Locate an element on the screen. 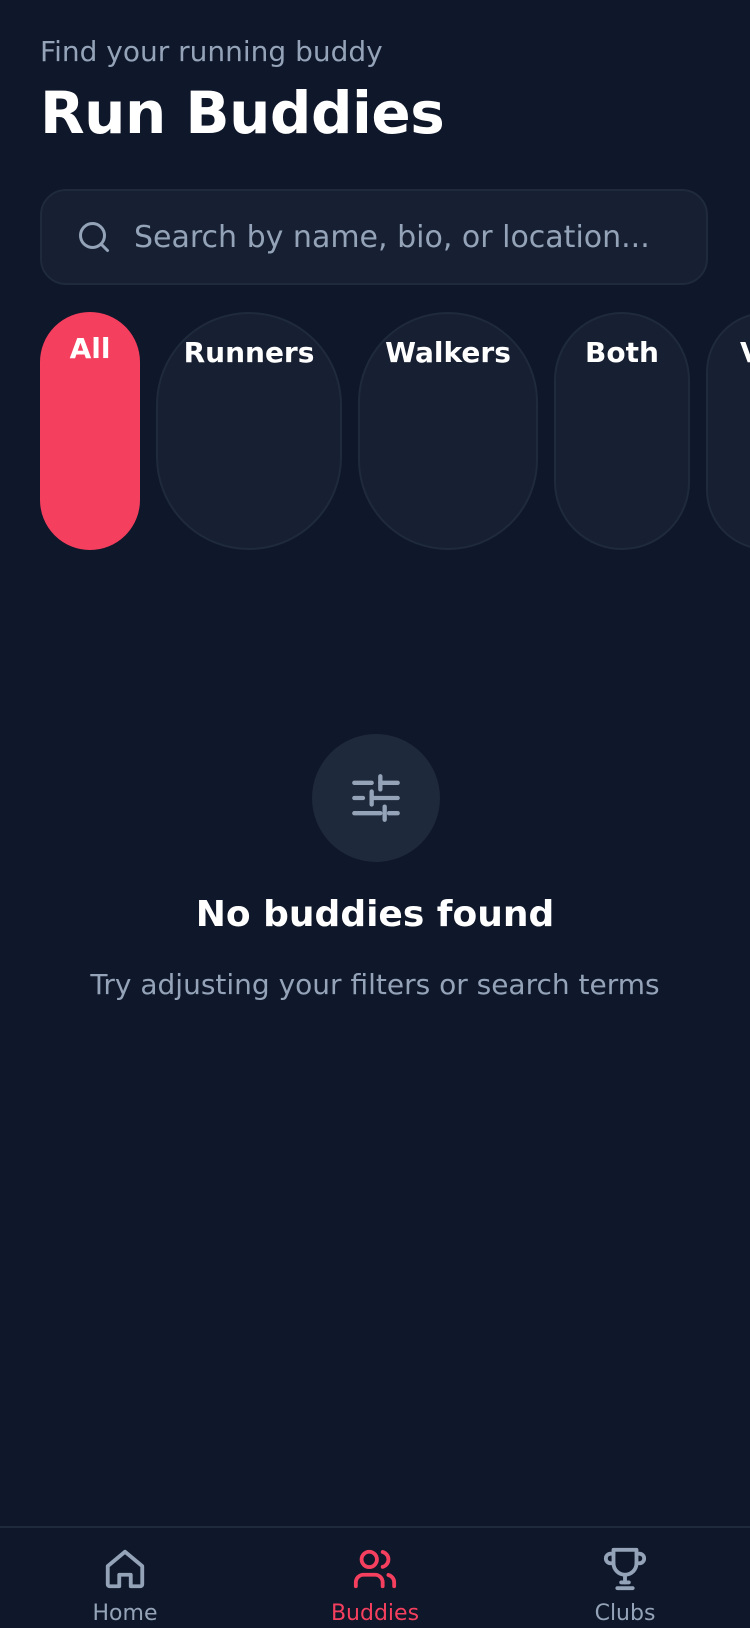  filter-chips: All Runners Walkers Both V is located at coordinates (375, 431).